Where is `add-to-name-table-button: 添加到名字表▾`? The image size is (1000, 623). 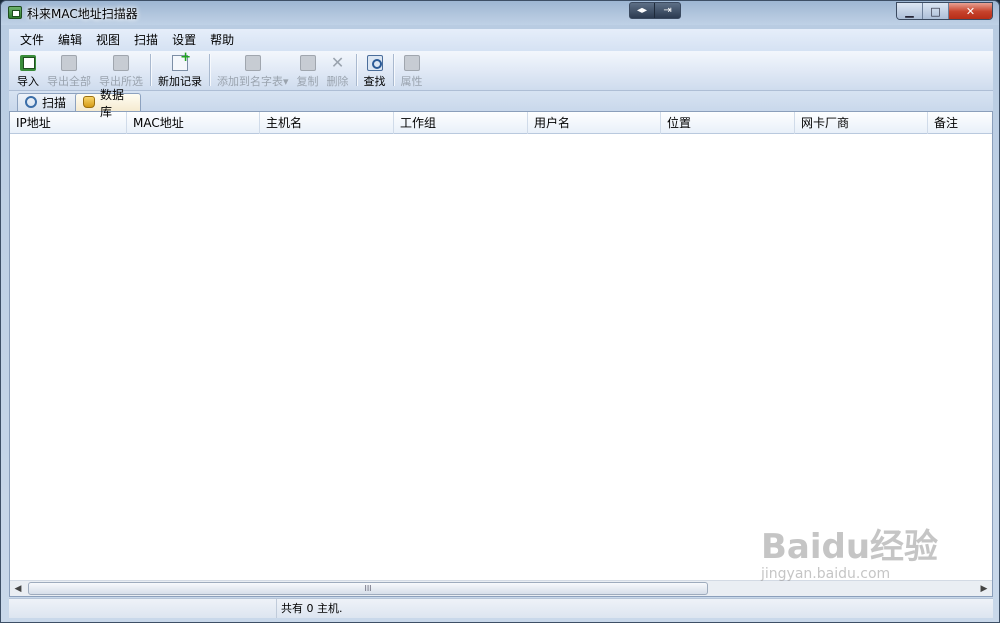 add-to-name-table-button: 添加到名字表▾ is located at coordinates (253, 70).